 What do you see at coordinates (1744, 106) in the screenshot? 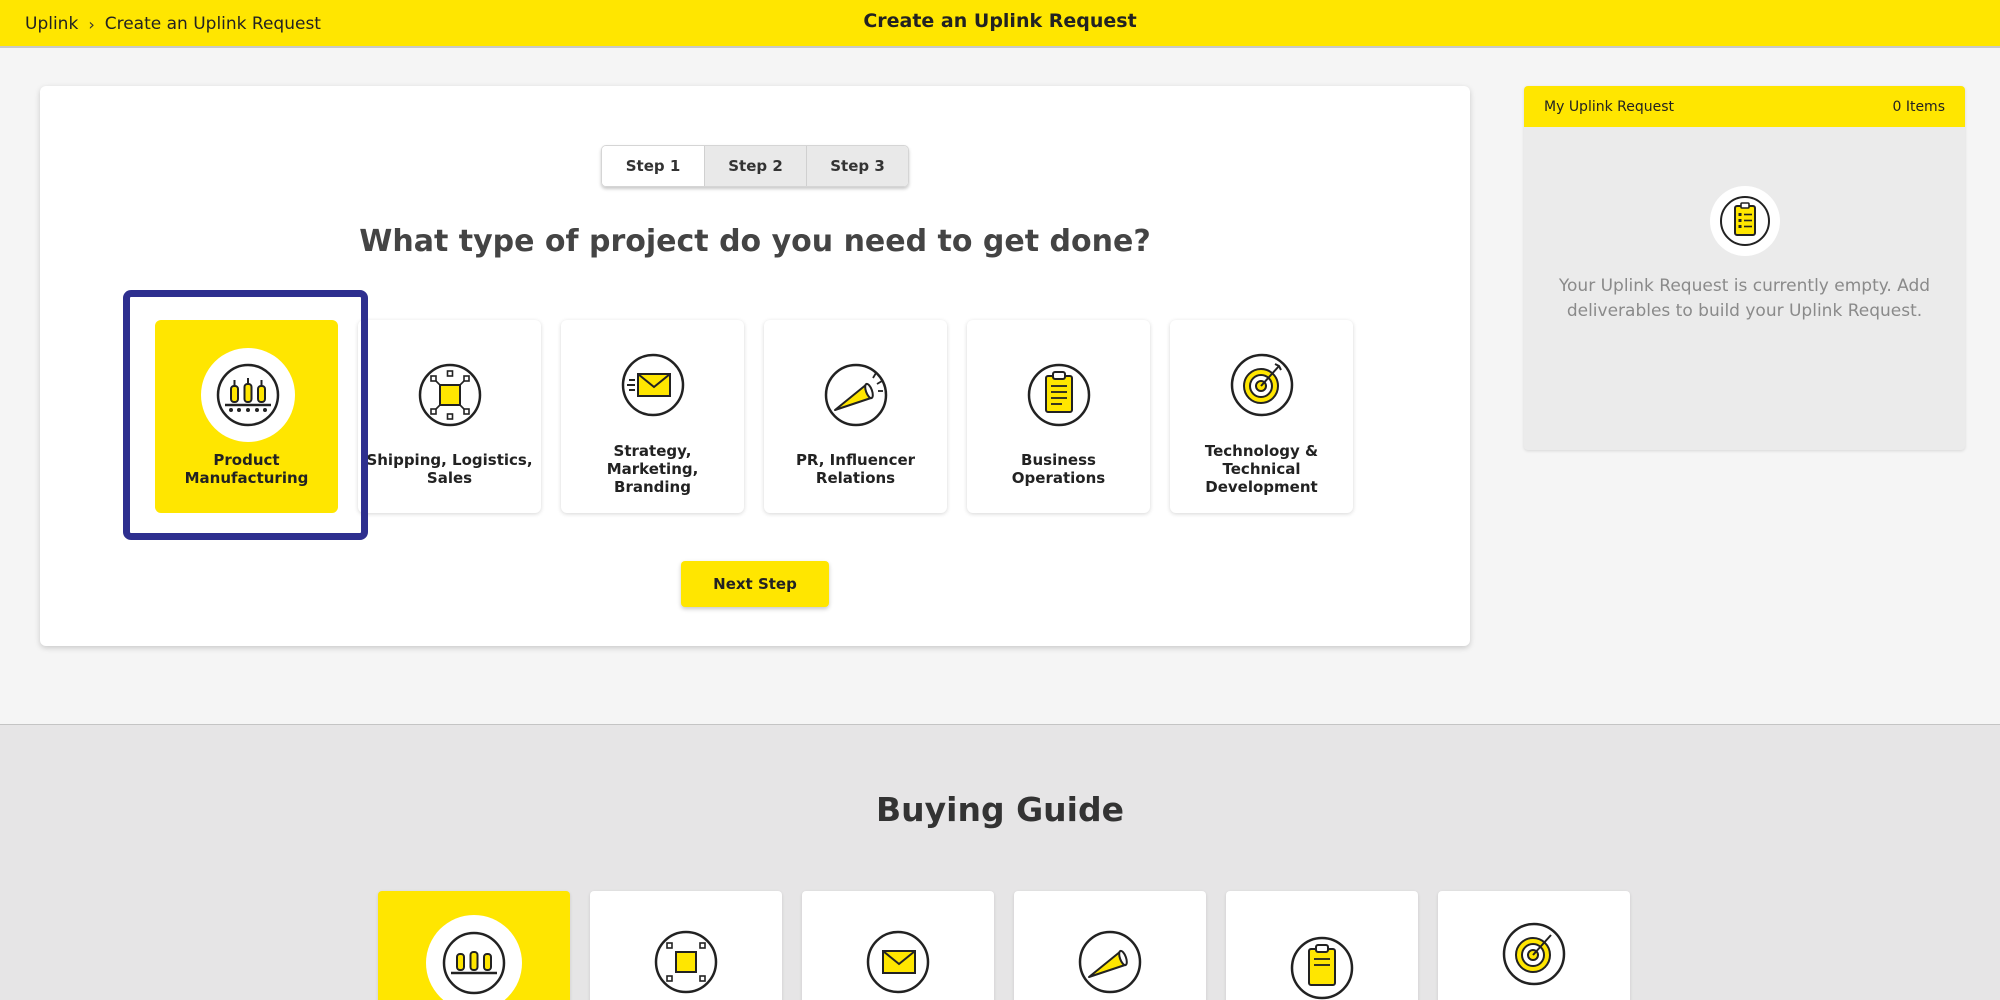
I see `panel-header: My Uplink Request 0 Items` at bounding box center [1744, 106].